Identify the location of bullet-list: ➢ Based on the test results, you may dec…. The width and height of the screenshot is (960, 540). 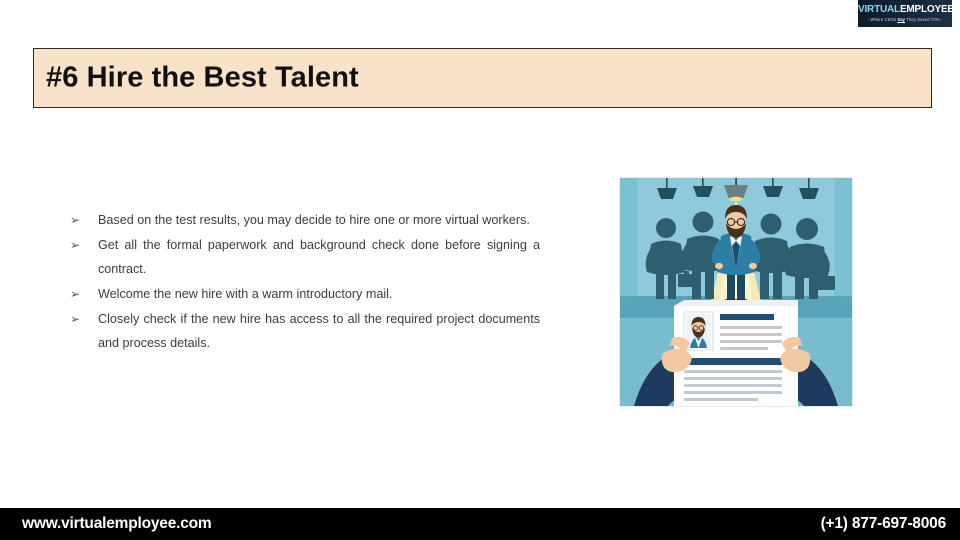
(305, 282).